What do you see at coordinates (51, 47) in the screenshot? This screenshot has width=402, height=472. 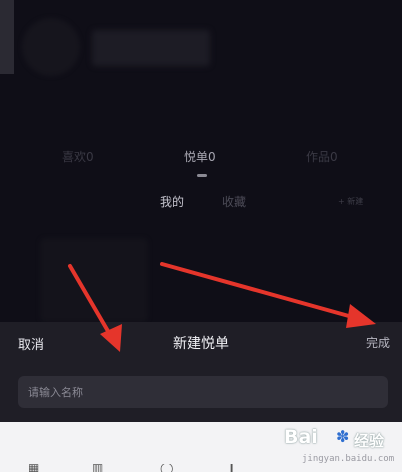 I see `avatar` at bounding box center [51, 47].